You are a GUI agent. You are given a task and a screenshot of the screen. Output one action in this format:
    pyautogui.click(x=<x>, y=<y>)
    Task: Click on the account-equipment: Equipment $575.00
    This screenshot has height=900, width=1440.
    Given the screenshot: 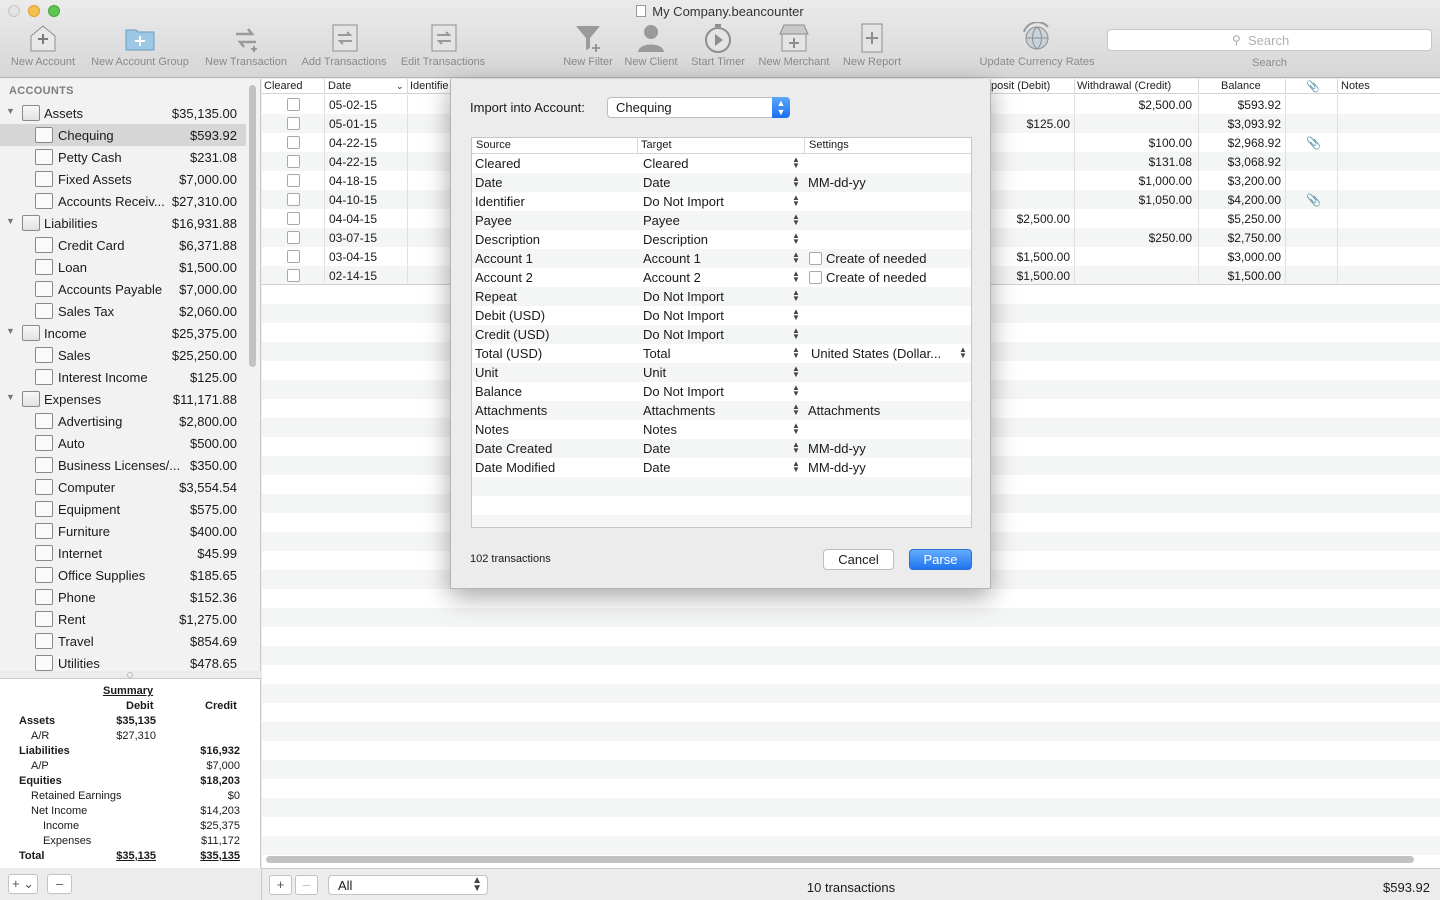 What is the action you would take?
    pyautogui.click(x=123, y=509)
    